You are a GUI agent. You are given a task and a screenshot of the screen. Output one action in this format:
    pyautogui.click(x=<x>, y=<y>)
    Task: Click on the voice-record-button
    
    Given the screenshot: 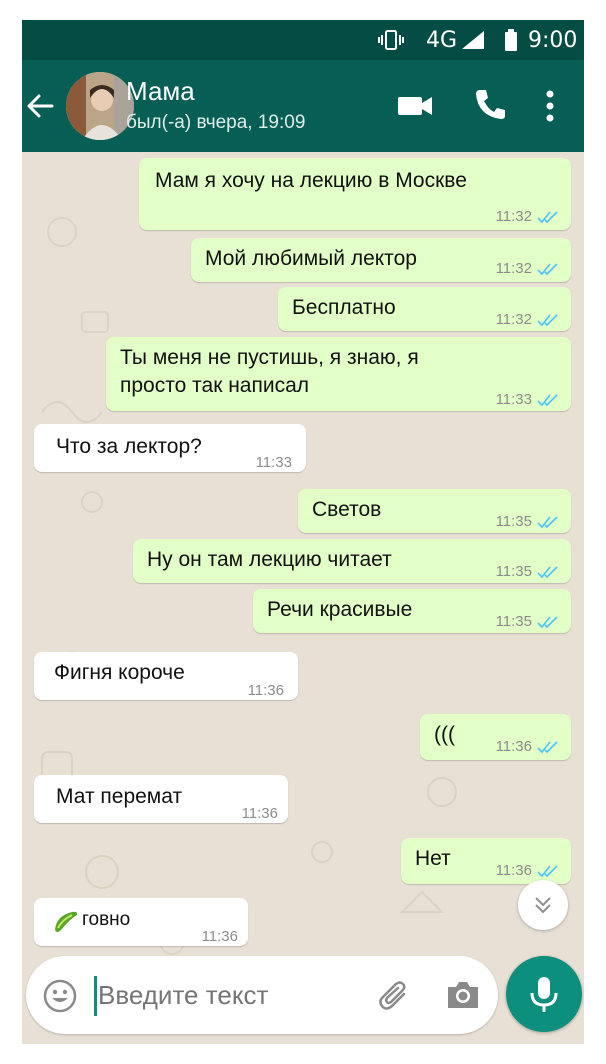 What is the action you would take?
    pyautogui.click(x=544, y=994)
    